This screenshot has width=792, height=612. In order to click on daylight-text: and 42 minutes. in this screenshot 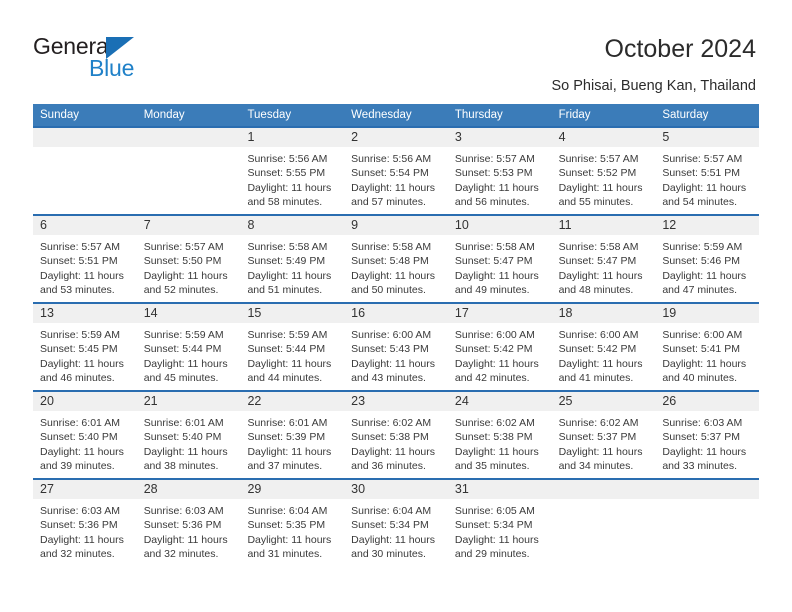, I will do `click(492, 378)`.